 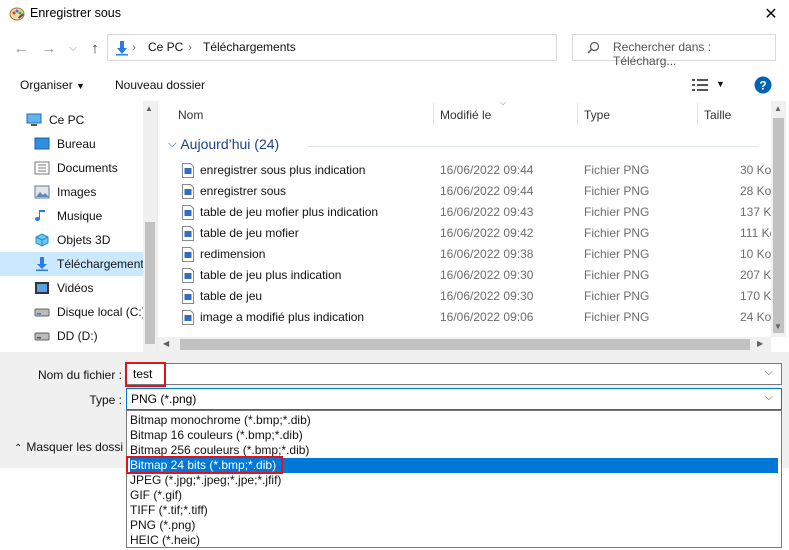 I want to click on type-option: GIF (*.gif), so click(x=454, y=495).